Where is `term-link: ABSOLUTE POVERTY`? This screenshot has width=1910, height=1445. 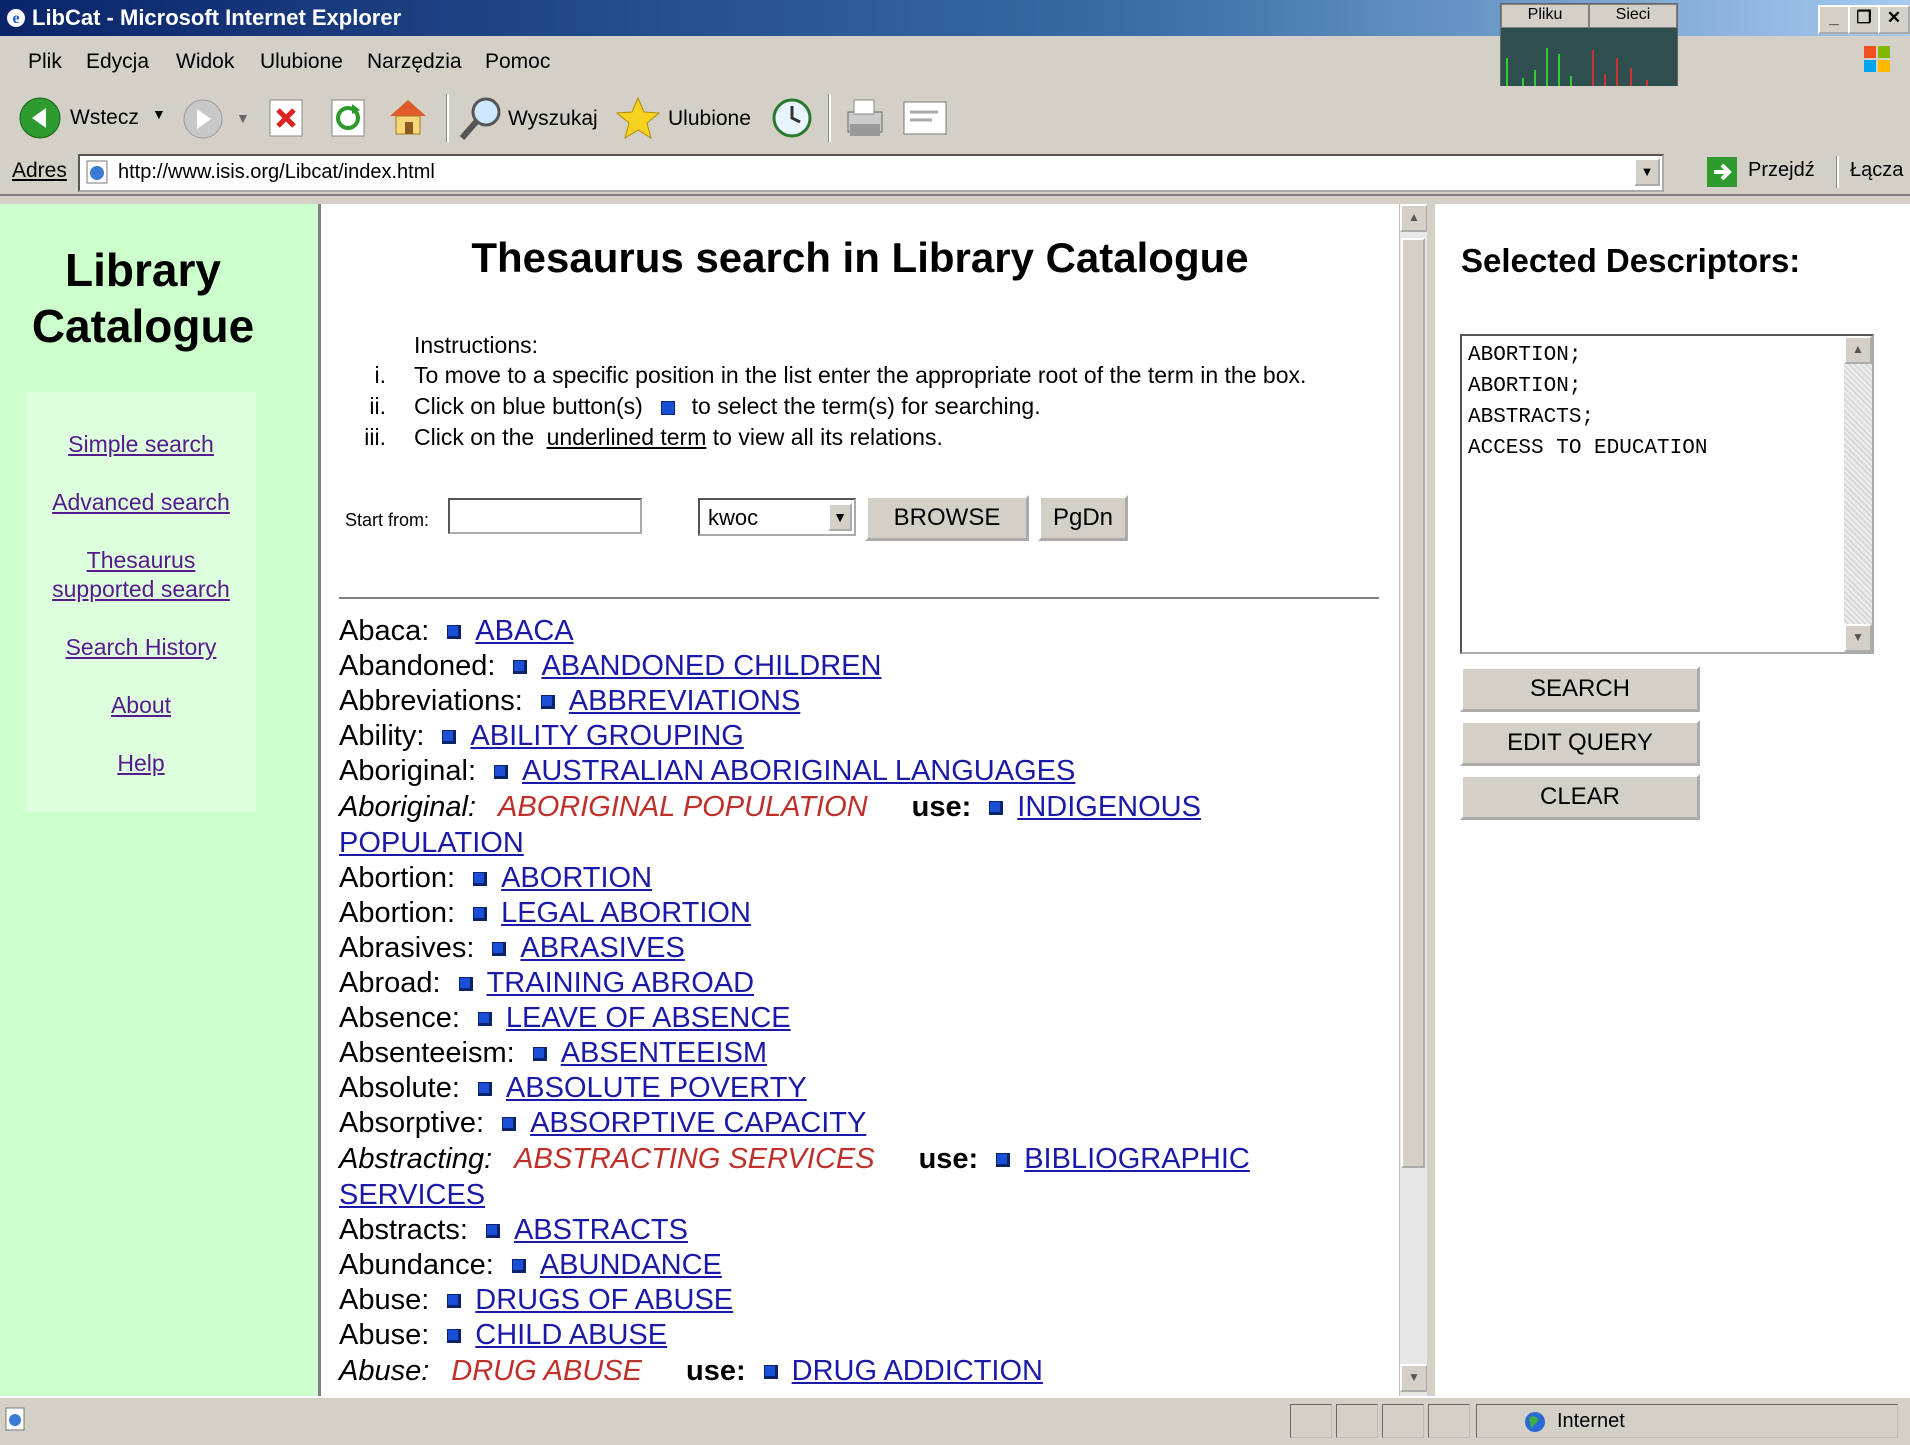
term-link: ABSOLUTE POVERTY is located at coordinates (656, 1088).